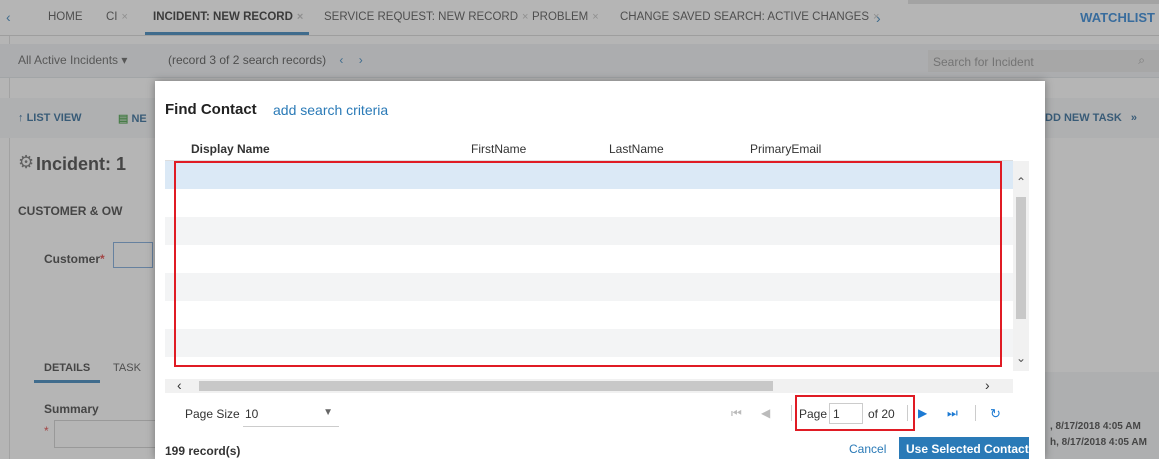 The height and width of the screenshot is (459, 1159). I want to click on next-page-icon: ▶, so click(922, 413).